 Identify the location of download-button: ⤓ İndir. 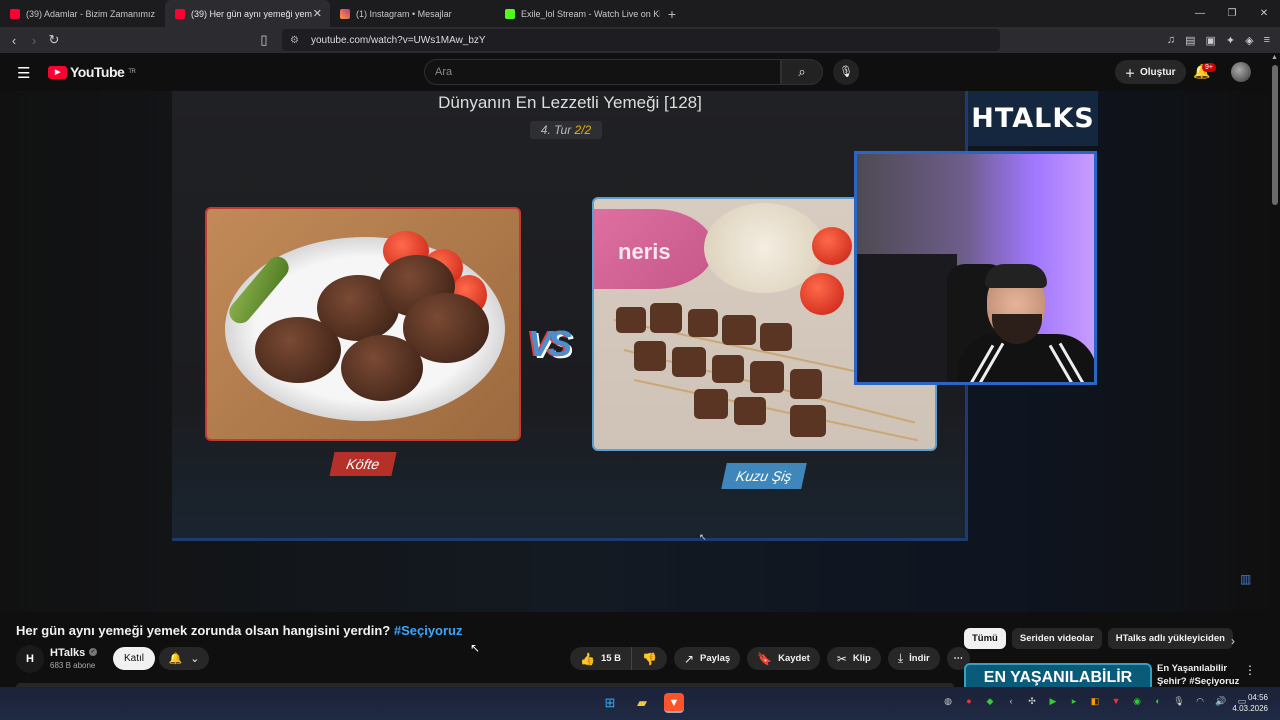
(913, 658).